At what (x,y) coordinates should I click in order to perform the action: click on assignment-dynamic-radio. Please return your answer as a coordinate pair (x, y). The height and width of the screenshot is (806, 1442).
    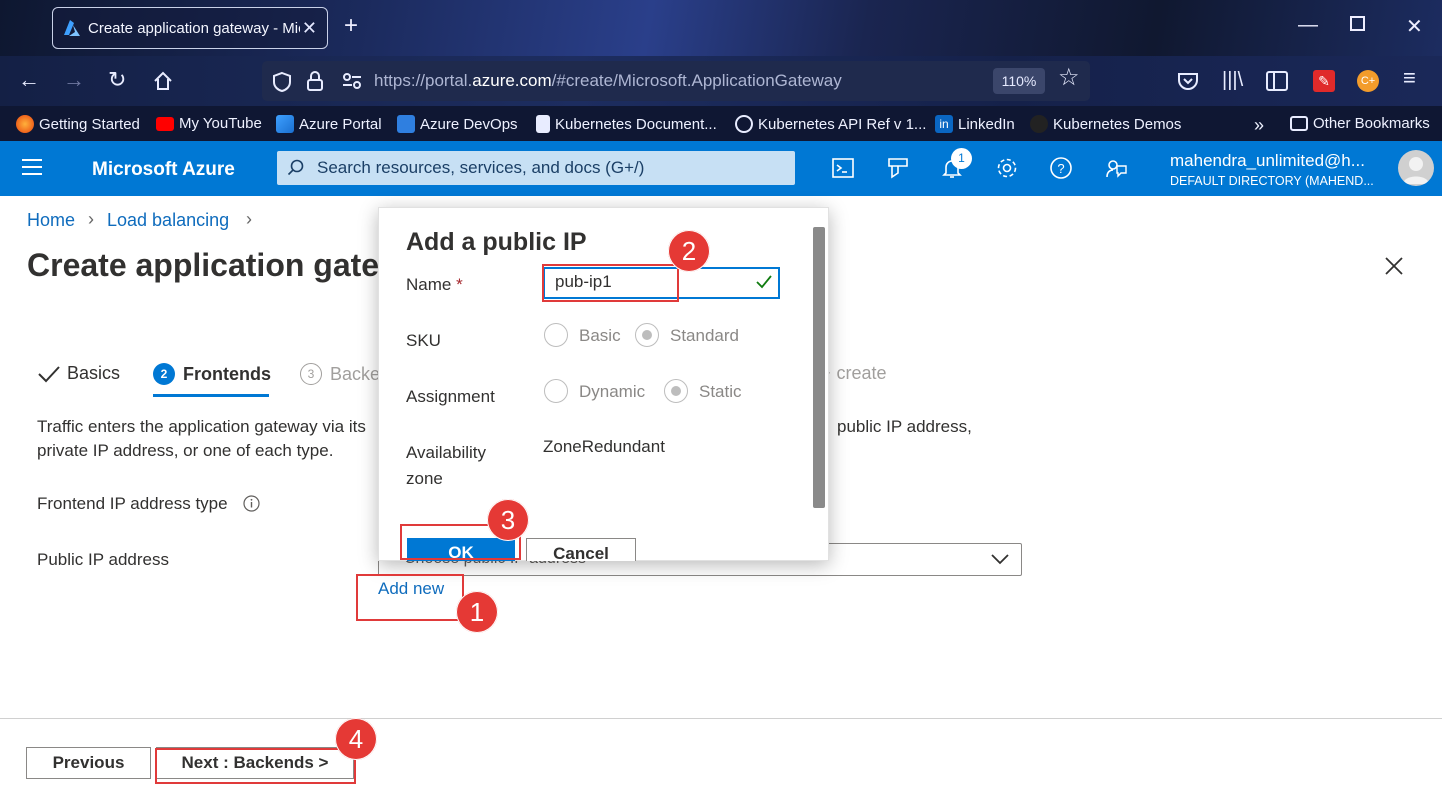
    Looking at the image, I should click on (556, 391).